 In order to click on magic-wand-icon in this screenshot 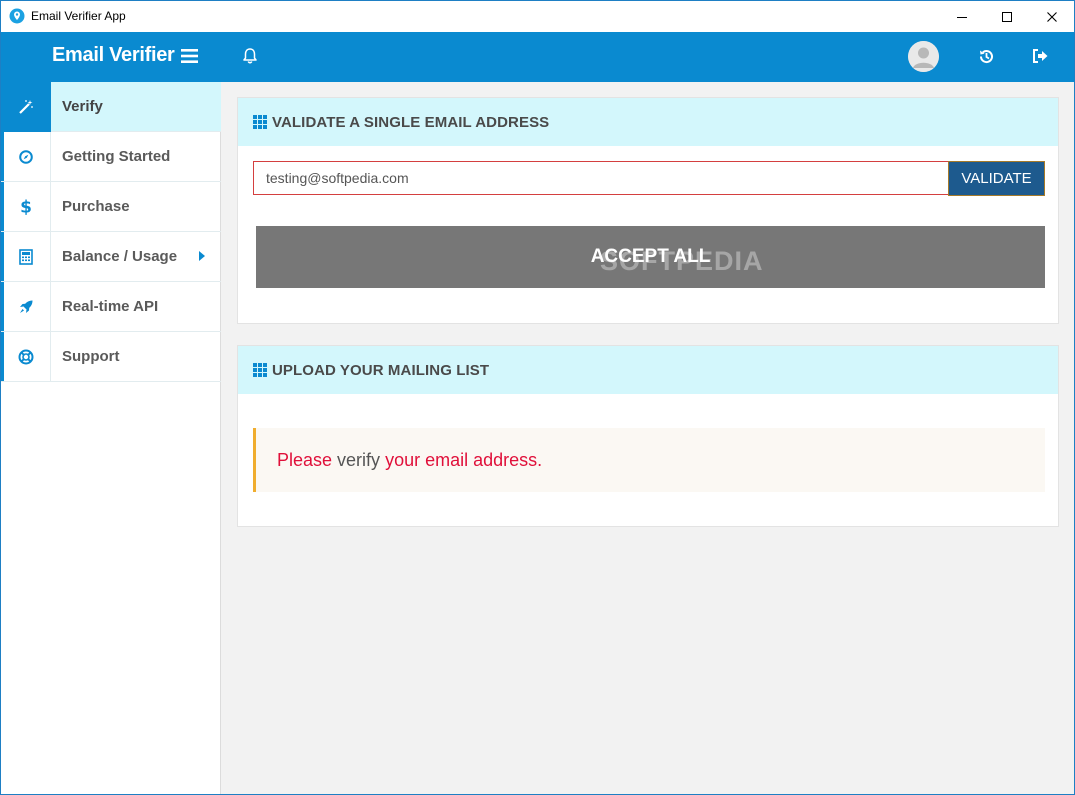, I will do `click(26, 107)`.